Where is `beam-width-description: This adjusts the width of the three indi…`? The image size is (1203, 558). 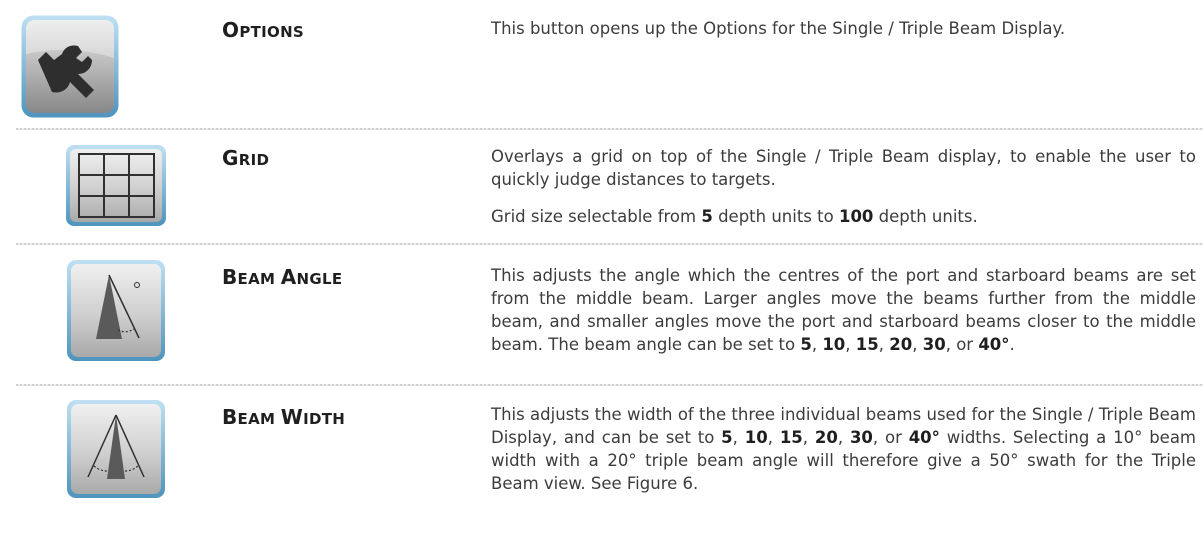
beam-width-description: This adjusts the width of the three indi… is located at coordinates (844, 449).